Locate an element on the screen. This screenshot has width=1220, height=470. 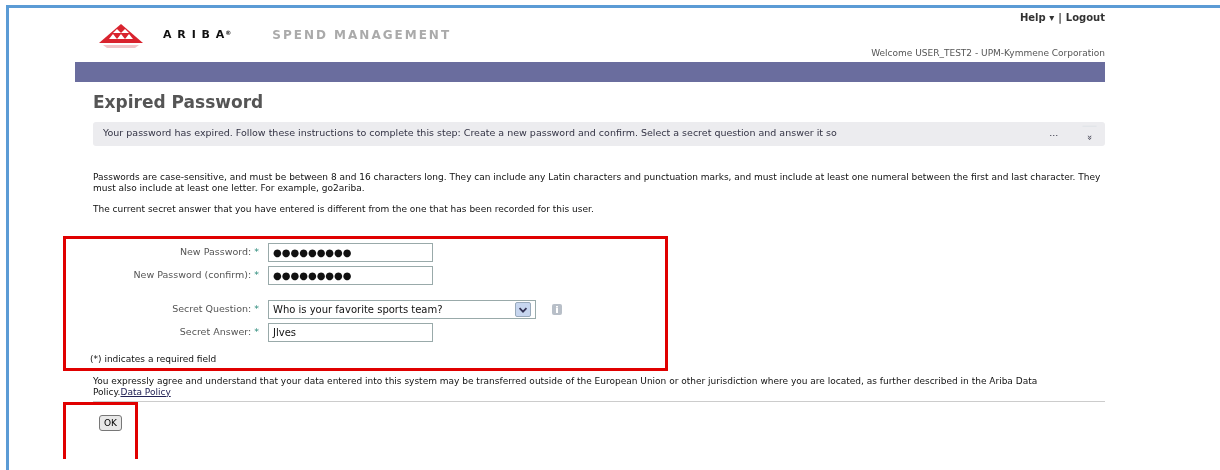
dropdown-icon is located at coordinates (523, 309).